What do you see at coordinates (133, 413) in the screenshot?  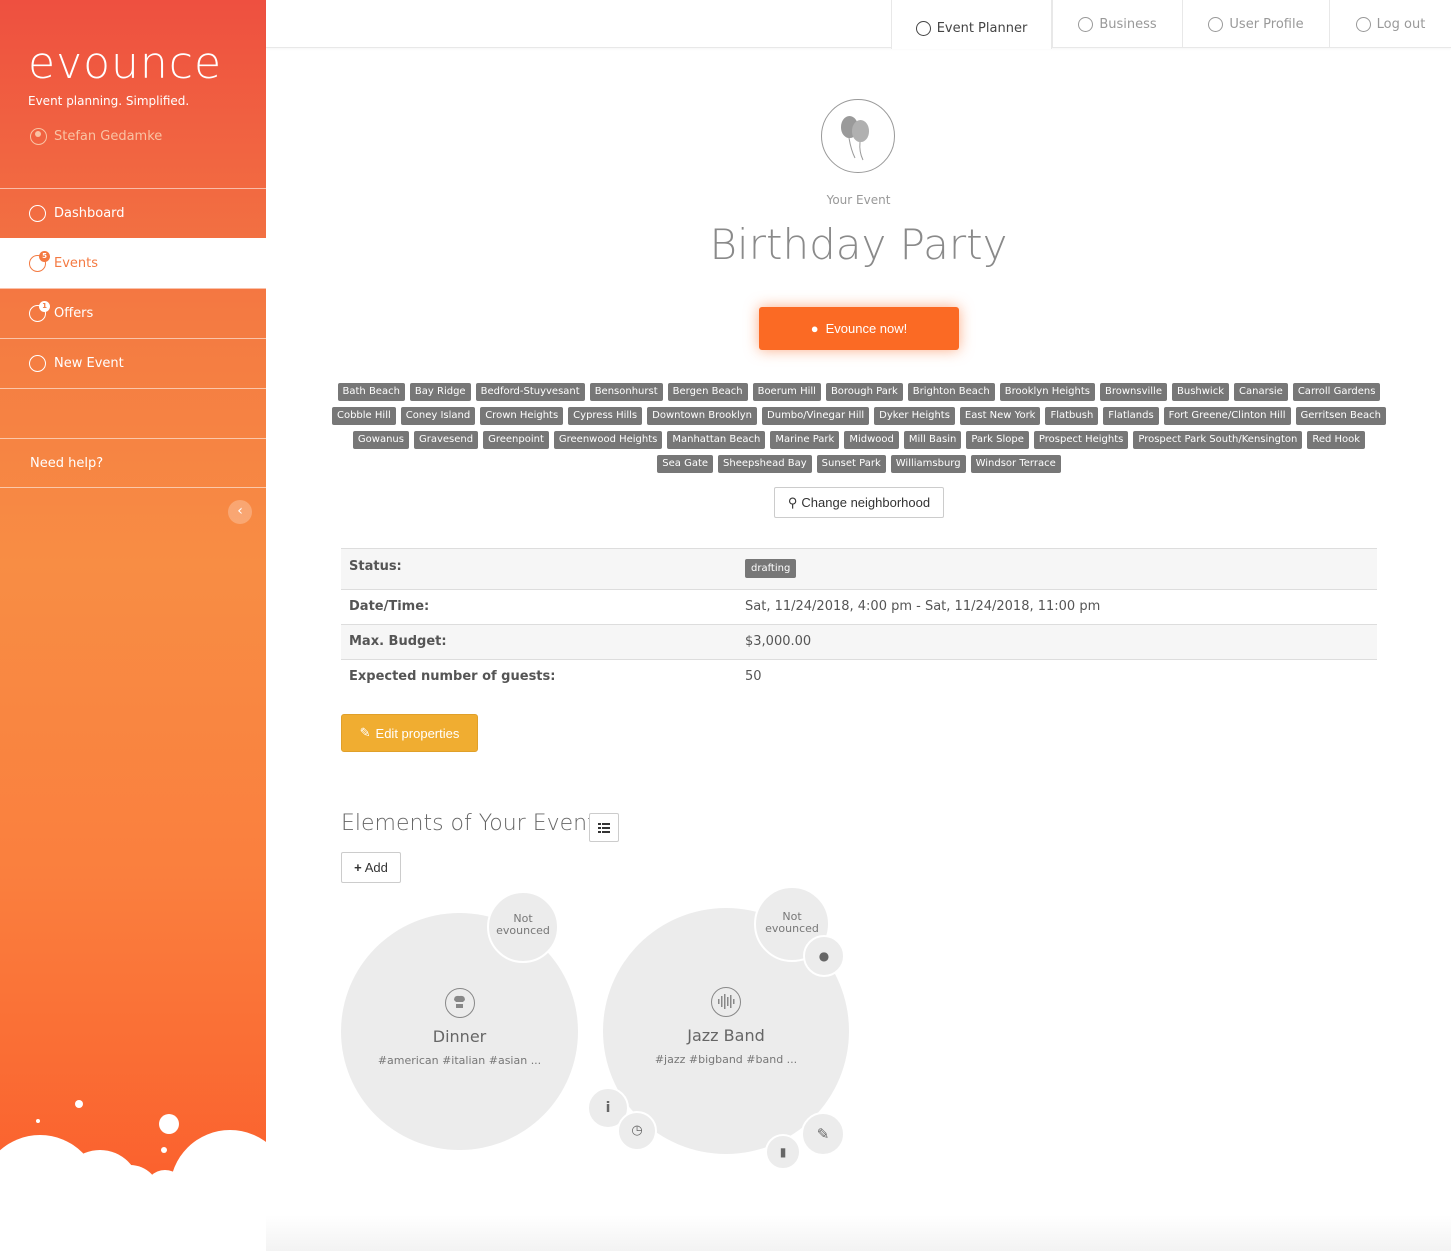 I see `sidebar-item-empty` at bounding box center [133, 413].